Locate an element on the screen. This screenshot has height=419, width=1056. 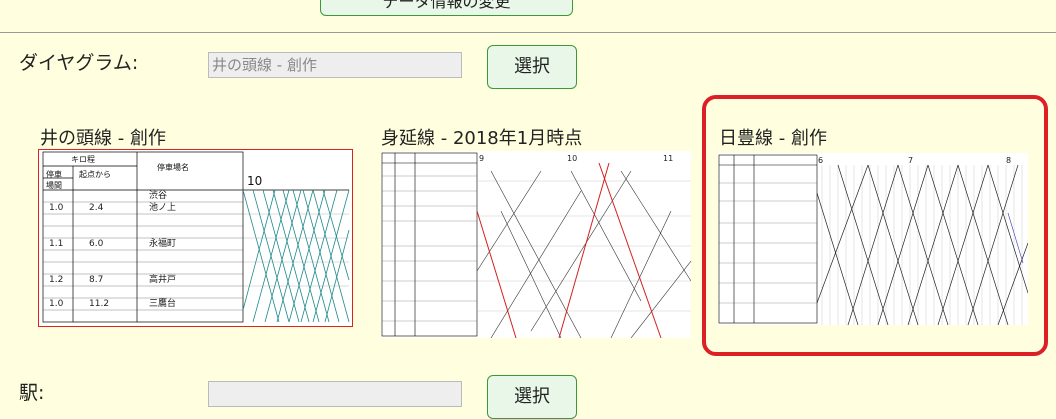
svg-text: 場間 is located at coordinates (54, 185).